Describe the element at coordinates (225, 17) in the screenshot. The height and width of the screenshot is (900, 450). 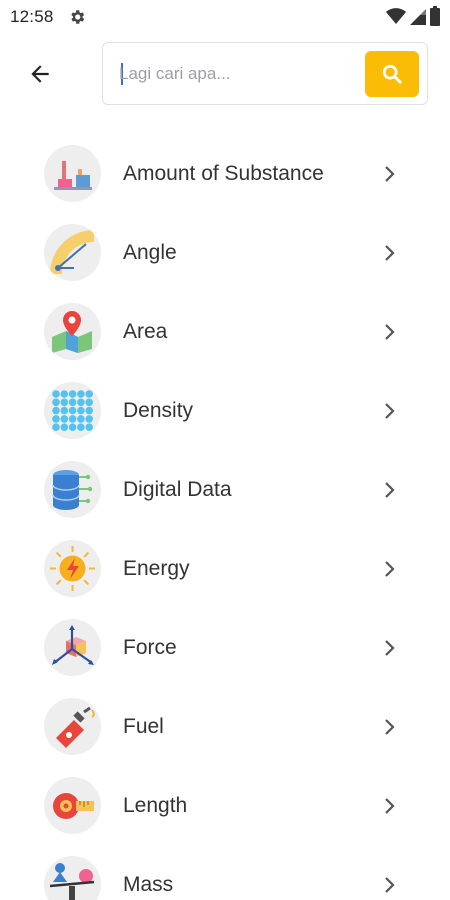
I see `status-bar: 12:58` at that location.